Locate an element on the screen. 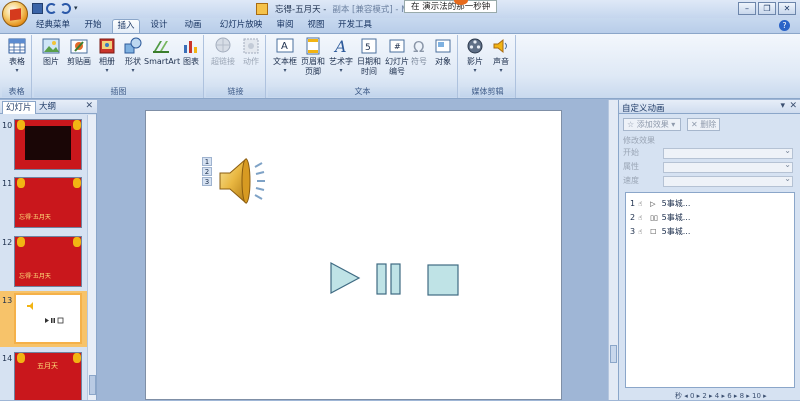 Image resolution: width=800 pixels, height=401 pixels. symbol-button-label: 符号 is located at coordinates (419, 61).